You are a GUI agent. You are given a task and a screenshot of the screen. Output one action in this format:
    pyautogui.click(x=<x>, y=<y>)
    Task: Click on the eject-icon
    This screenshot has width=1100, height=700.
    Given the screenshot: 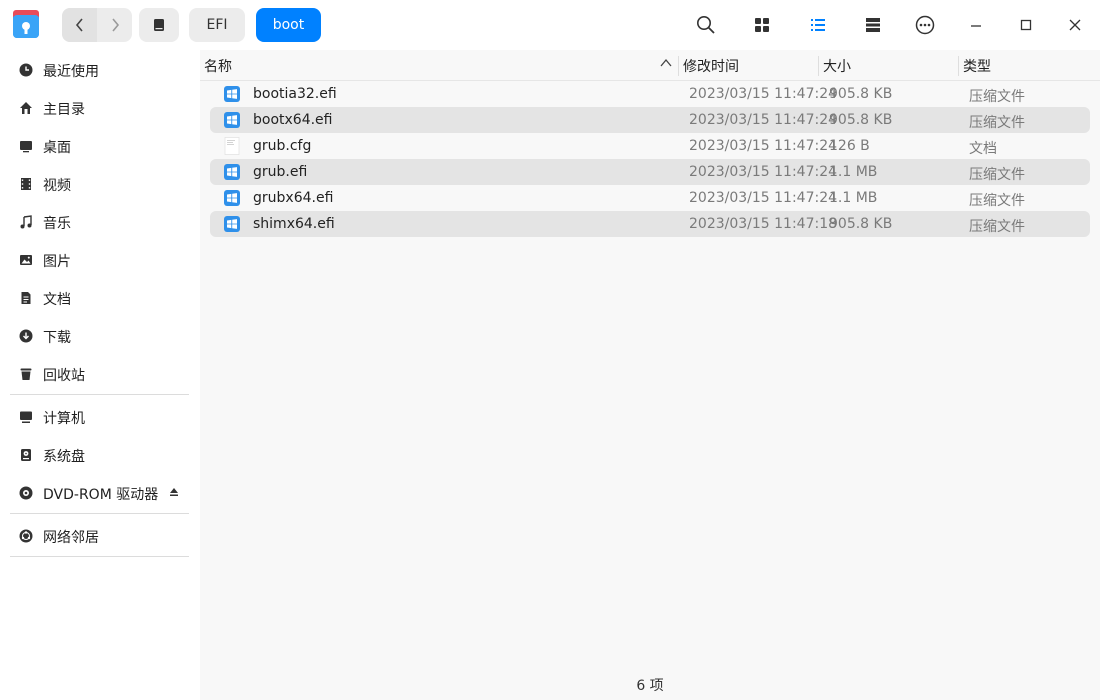 What is the action you would take?
    pyautogui.click(x=174, y=492)
    